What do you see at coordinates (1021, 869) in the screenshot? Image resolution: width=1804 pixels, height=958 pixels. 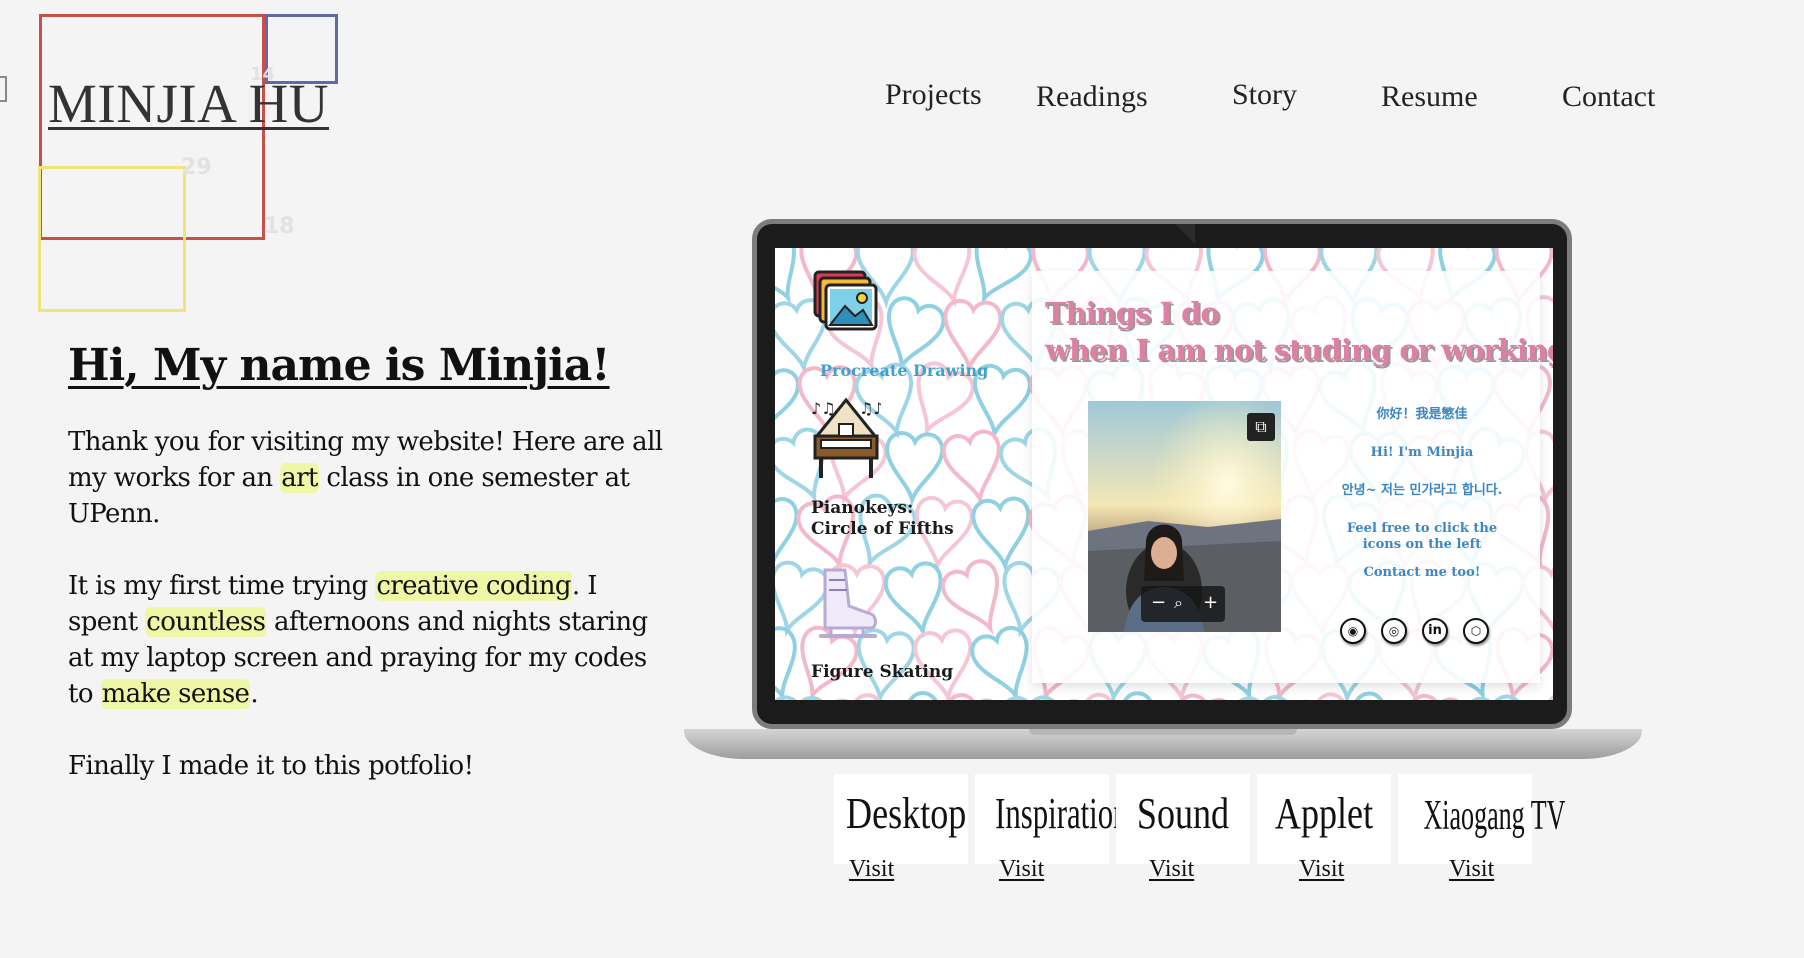 I see `visit-link-inspiration: Visit` at bounding box center [1021, 869].